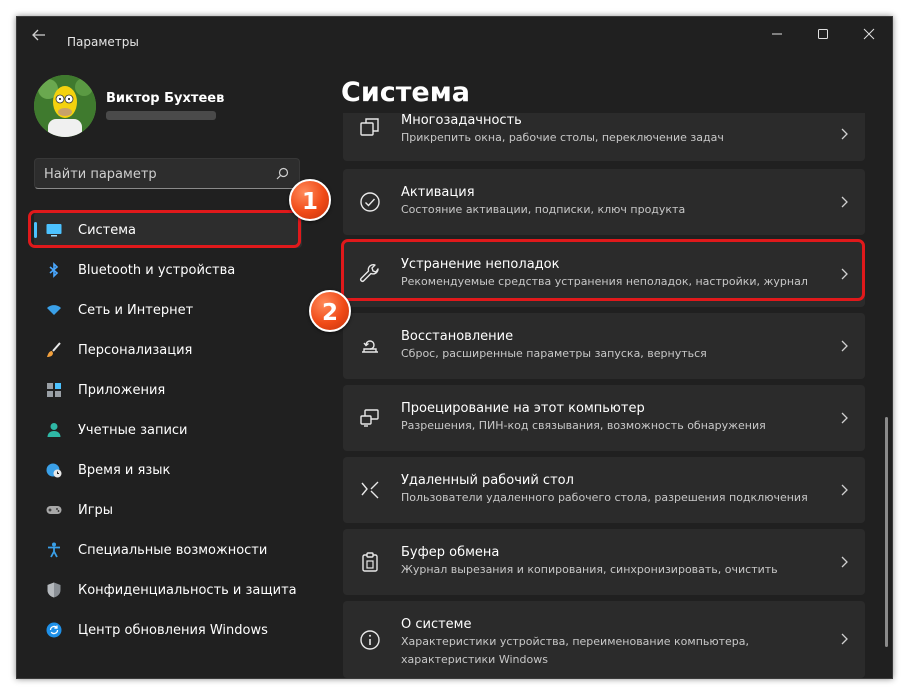  I want to click on sidebar-item-time-language: Время и язык, so click(168, 470).